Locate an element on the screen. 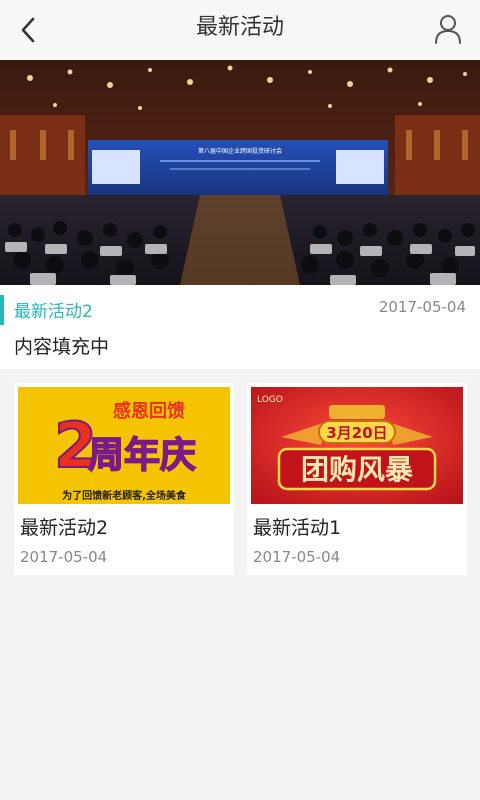 The height and width of the screenshot is (800, 480). card-thumbnail: LOGO 3月20日 团购风暴 is located at coordinates (357, 445).